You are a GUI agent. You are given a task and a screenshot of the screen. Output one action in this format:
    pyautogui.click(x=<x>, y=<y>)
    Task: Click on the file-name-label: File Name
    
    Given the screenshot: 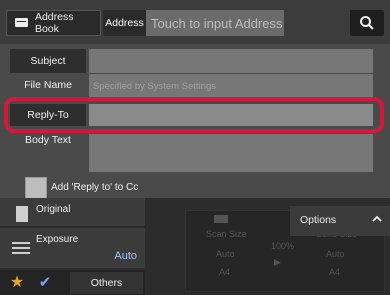 What is the action you would take?
    pyautogui.click(x=48, y=85)
    